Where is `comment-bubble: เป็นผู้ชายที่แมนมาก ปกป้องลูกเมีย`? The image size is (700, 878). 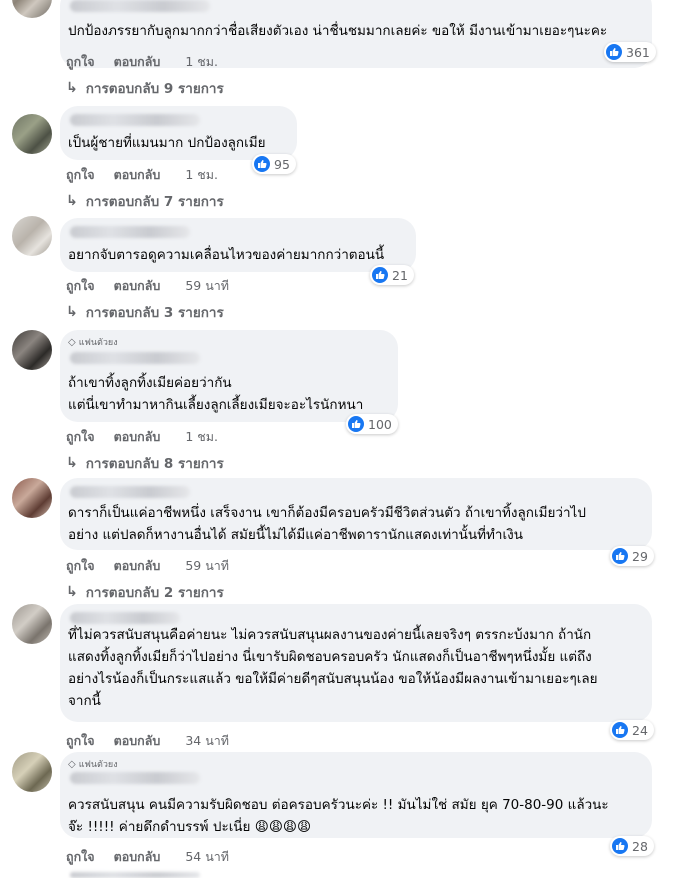
comment-bubble: เป็นผู้ชายที่แมนมาก ปกป้องลูกเมีย is located at coordinates (178, 133).